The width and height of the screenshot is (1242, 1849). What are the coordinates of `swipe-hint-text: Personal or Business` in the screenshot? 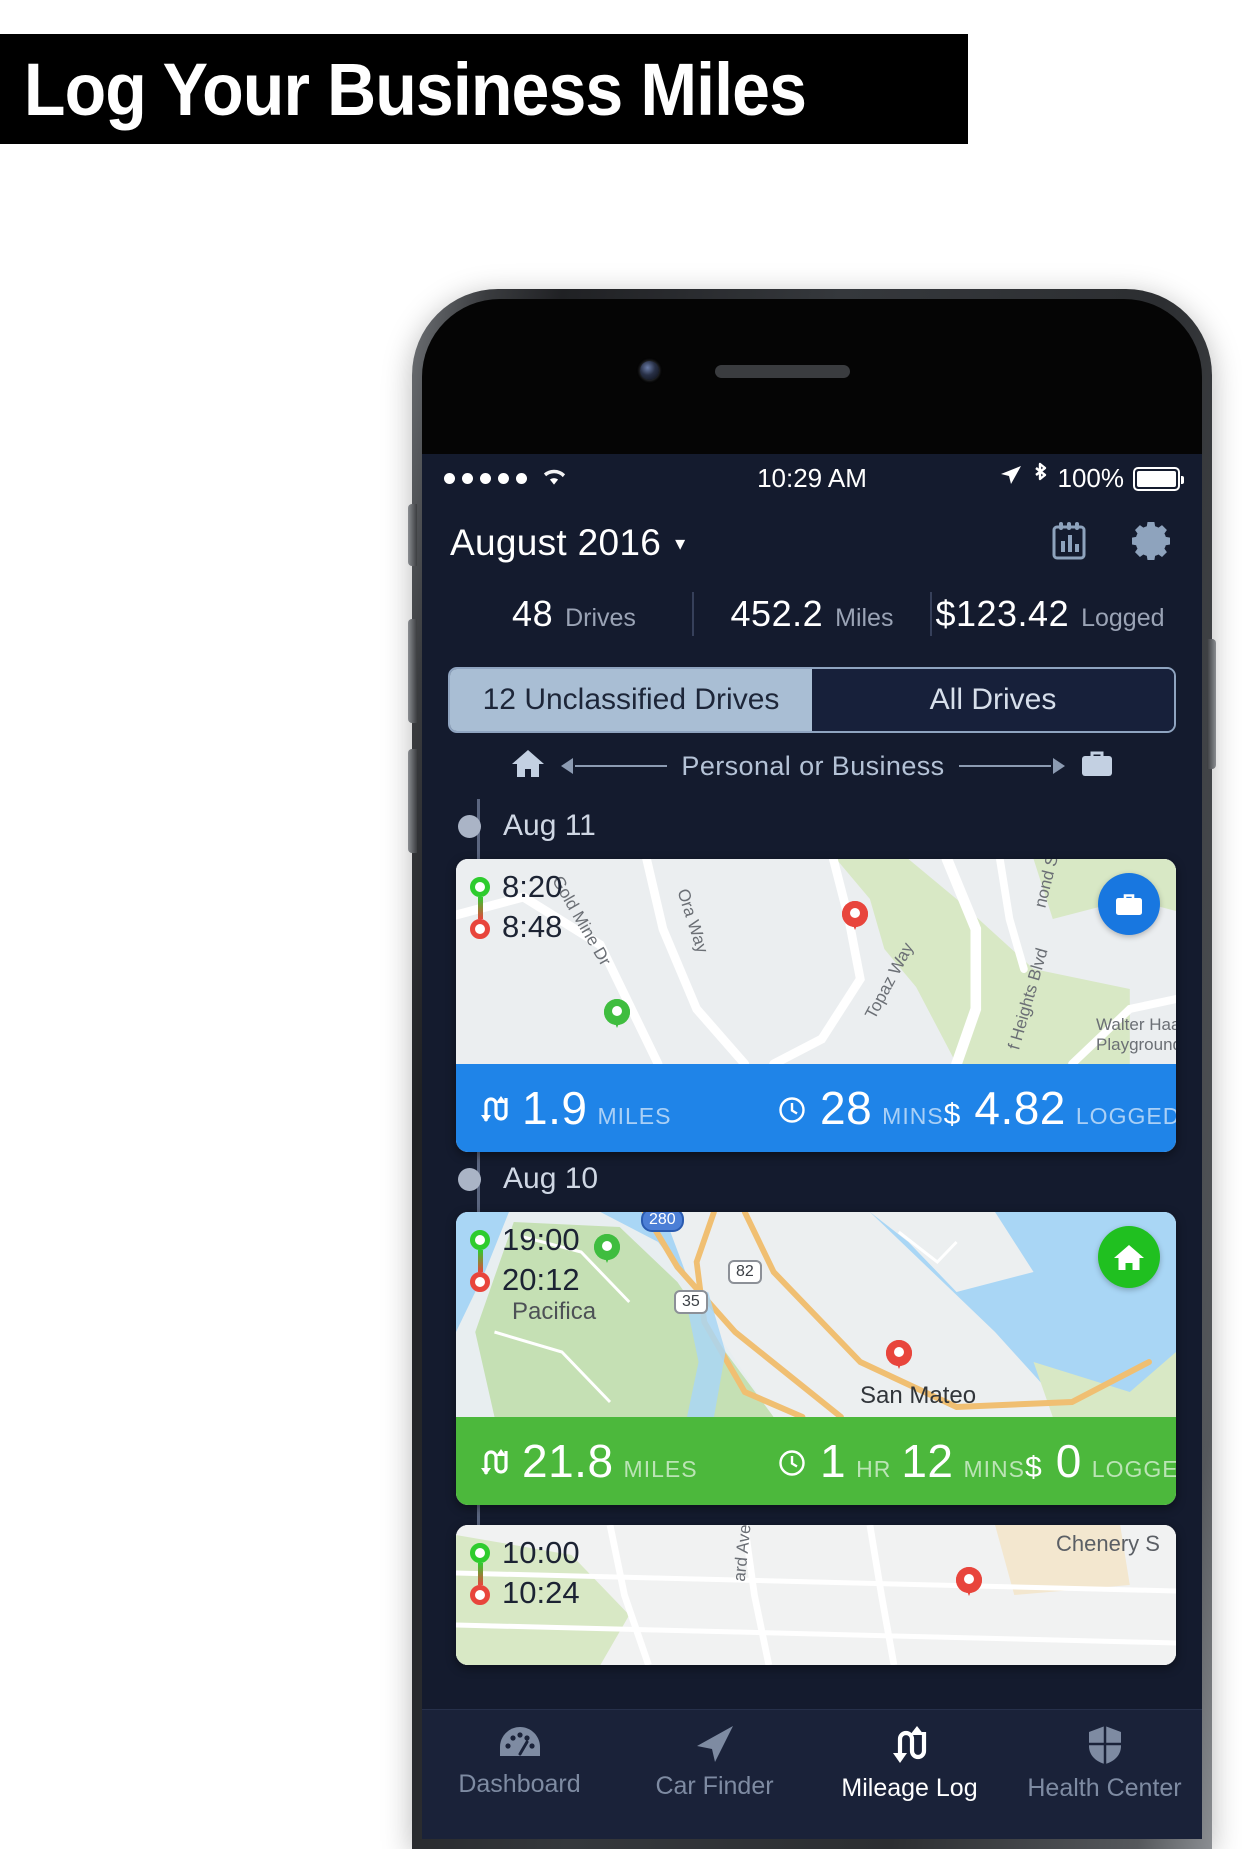 It's located at (813, 765).